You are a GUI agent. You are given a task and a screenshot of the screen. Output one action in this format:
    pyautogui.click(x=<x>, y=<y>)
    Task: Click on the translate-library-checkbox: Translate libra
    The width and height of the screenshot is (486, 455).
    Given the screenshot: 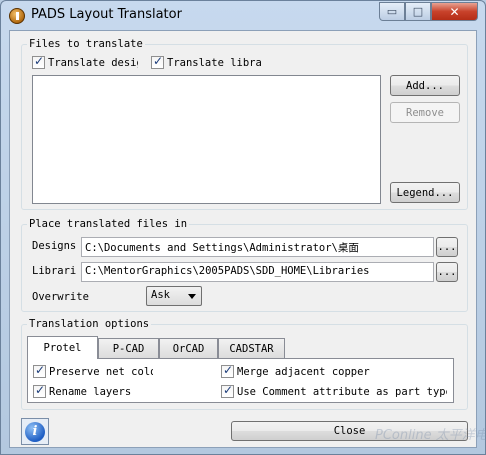 What is the action you would take?
    pyautogui.click(x=206, y=62)
    